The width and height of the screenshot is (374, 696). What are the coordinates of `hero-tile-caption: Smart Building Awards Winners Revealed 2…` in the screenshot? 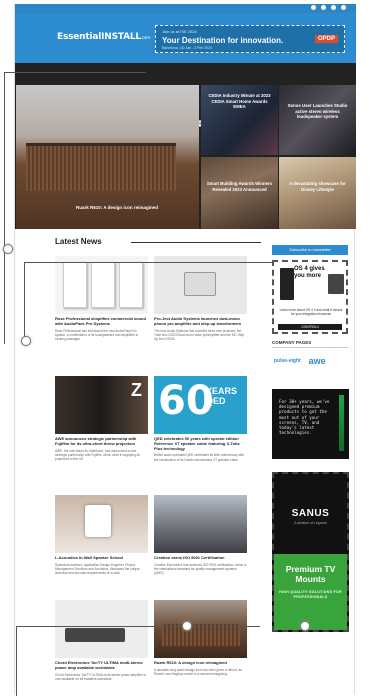 It's located at (239, 186).